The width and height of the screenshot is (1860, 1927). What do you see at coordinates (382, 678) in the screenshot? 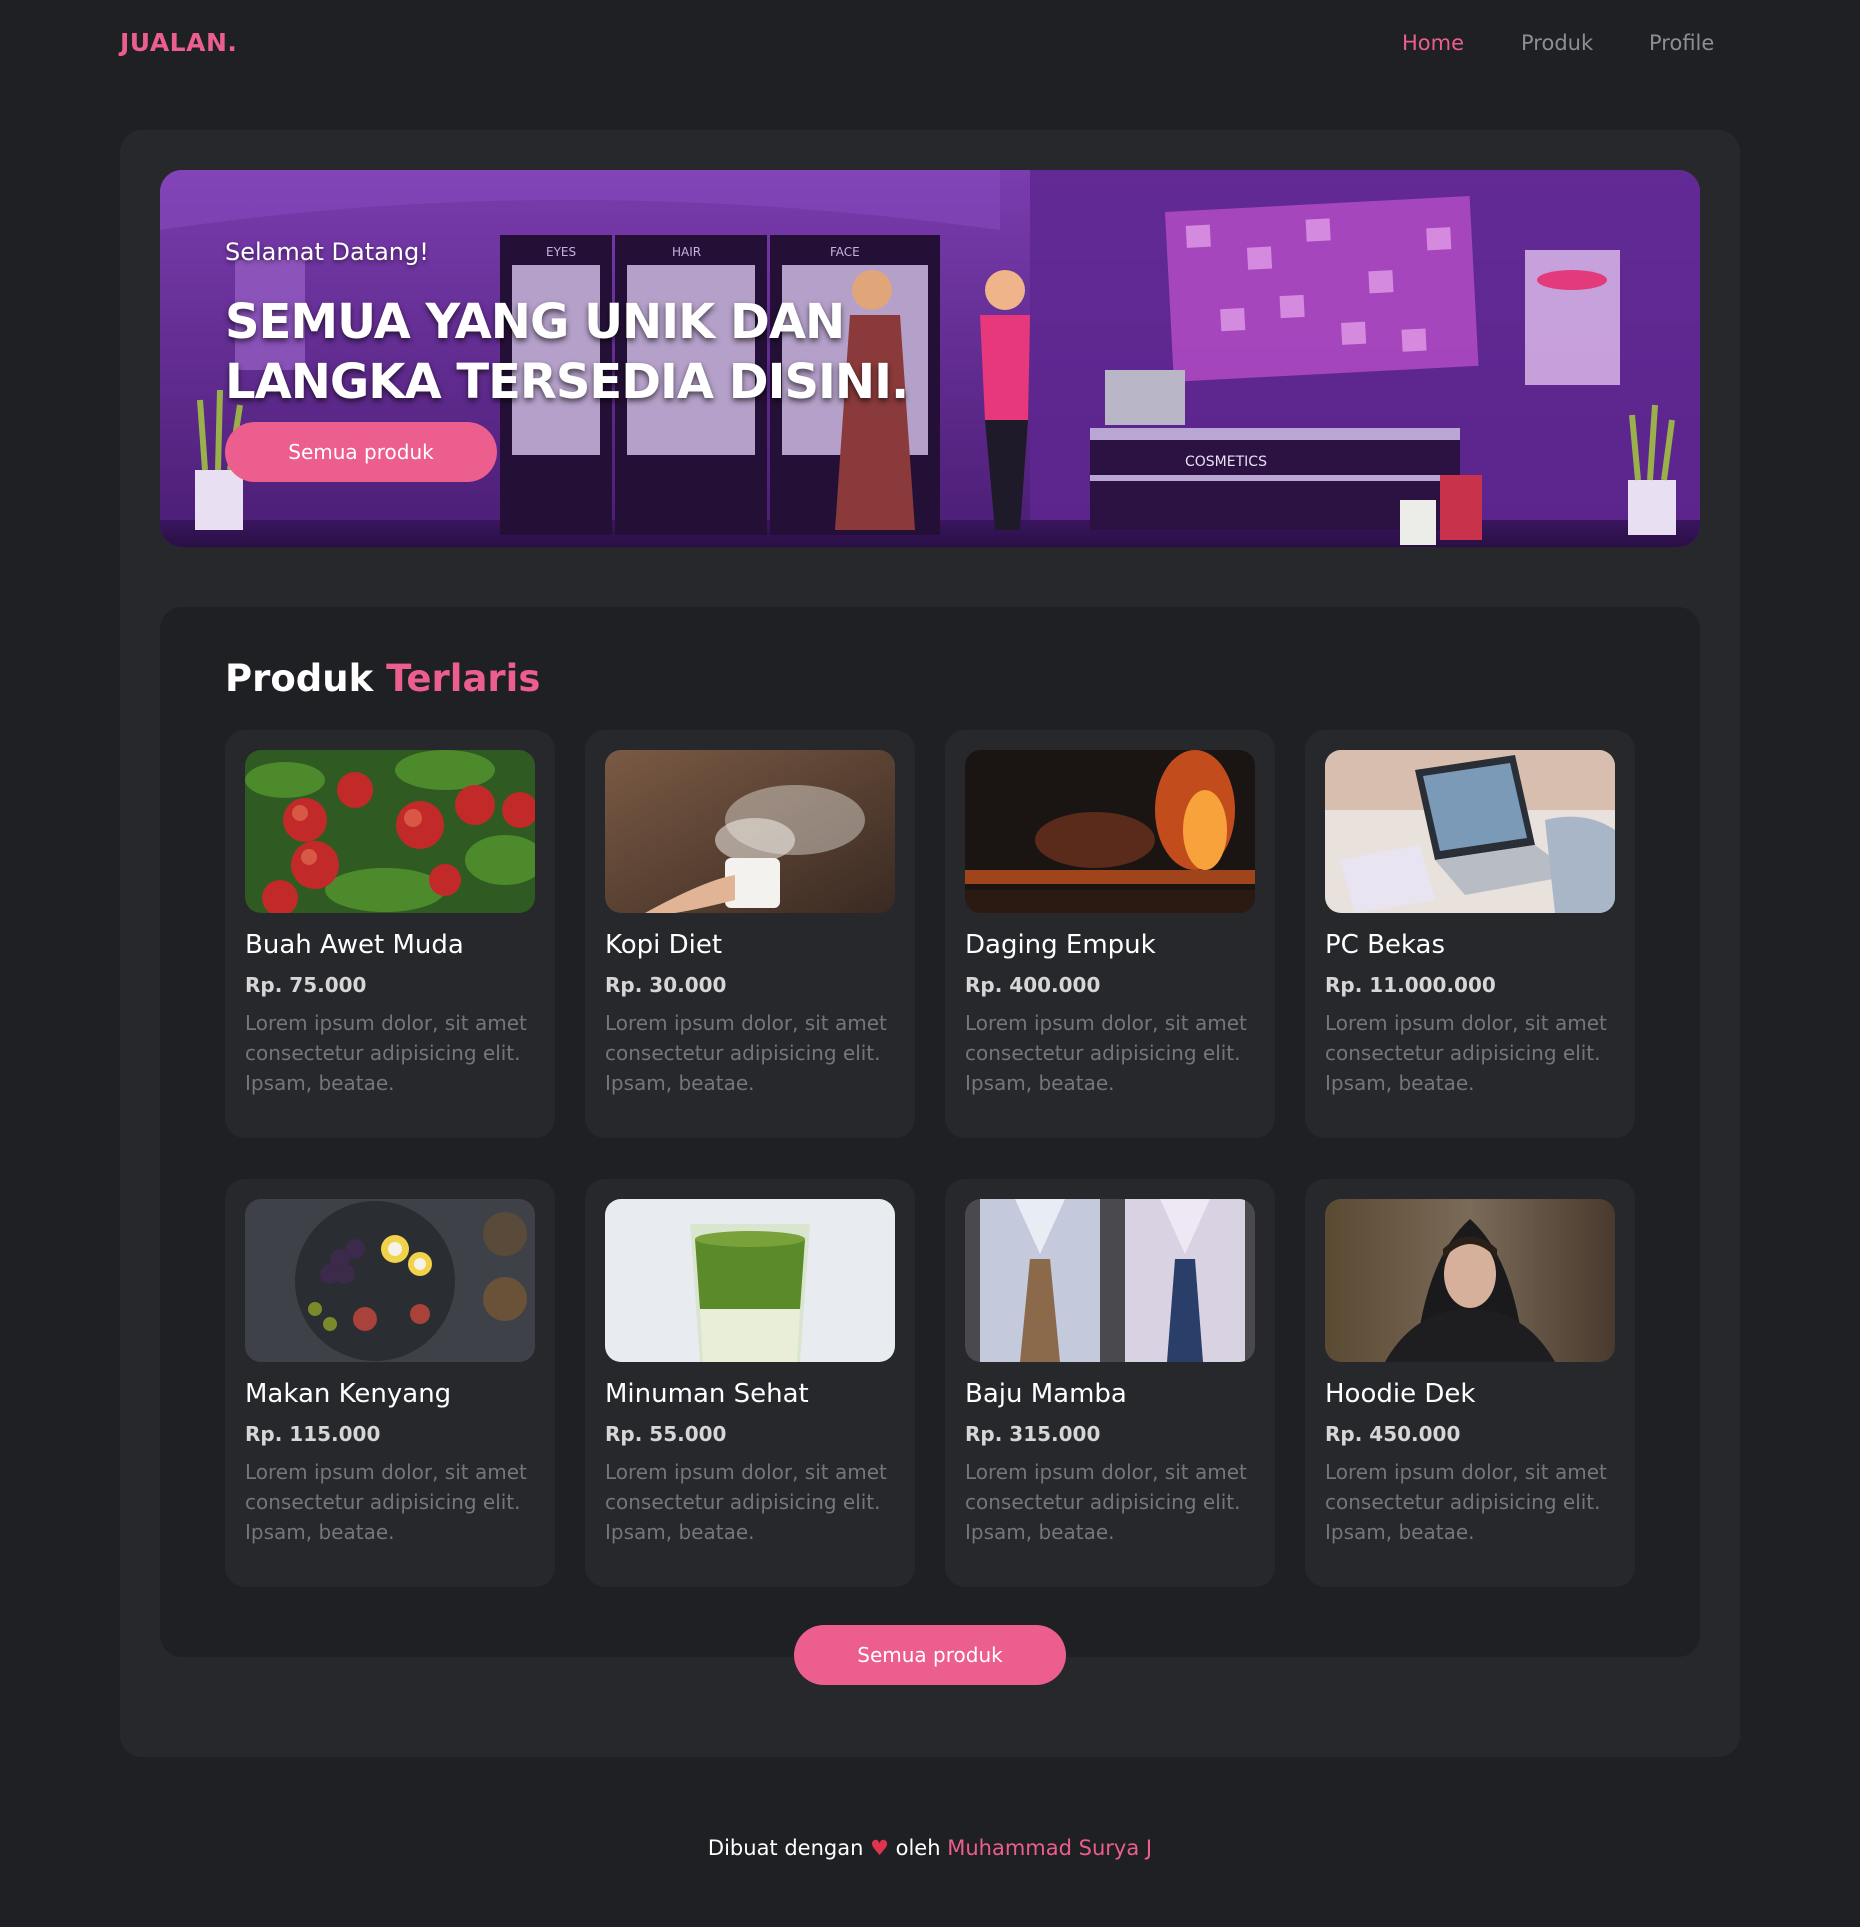
I see `section-title: Produk Terlaris` at bounding box center [382, 678].